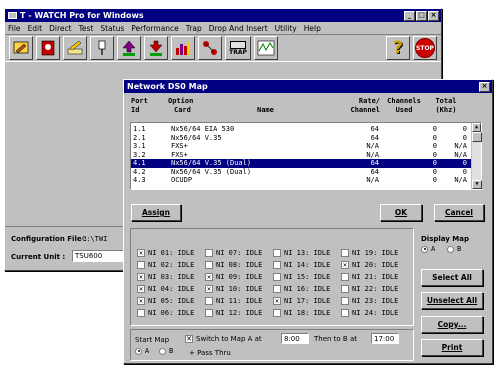  What do you see at coordinates (239, 265) in the screenshot?
I see `ni-checkbox-label: NI 08: IDLE` at bounding box center [239, 265].